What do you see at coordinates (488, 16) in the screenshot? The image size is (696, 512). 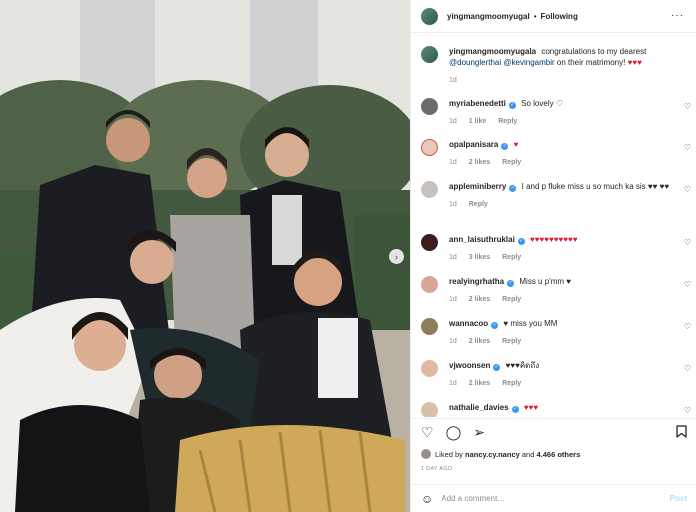 I see `author-username: yingmangmoomyugal` at bounding box center [488, 16].